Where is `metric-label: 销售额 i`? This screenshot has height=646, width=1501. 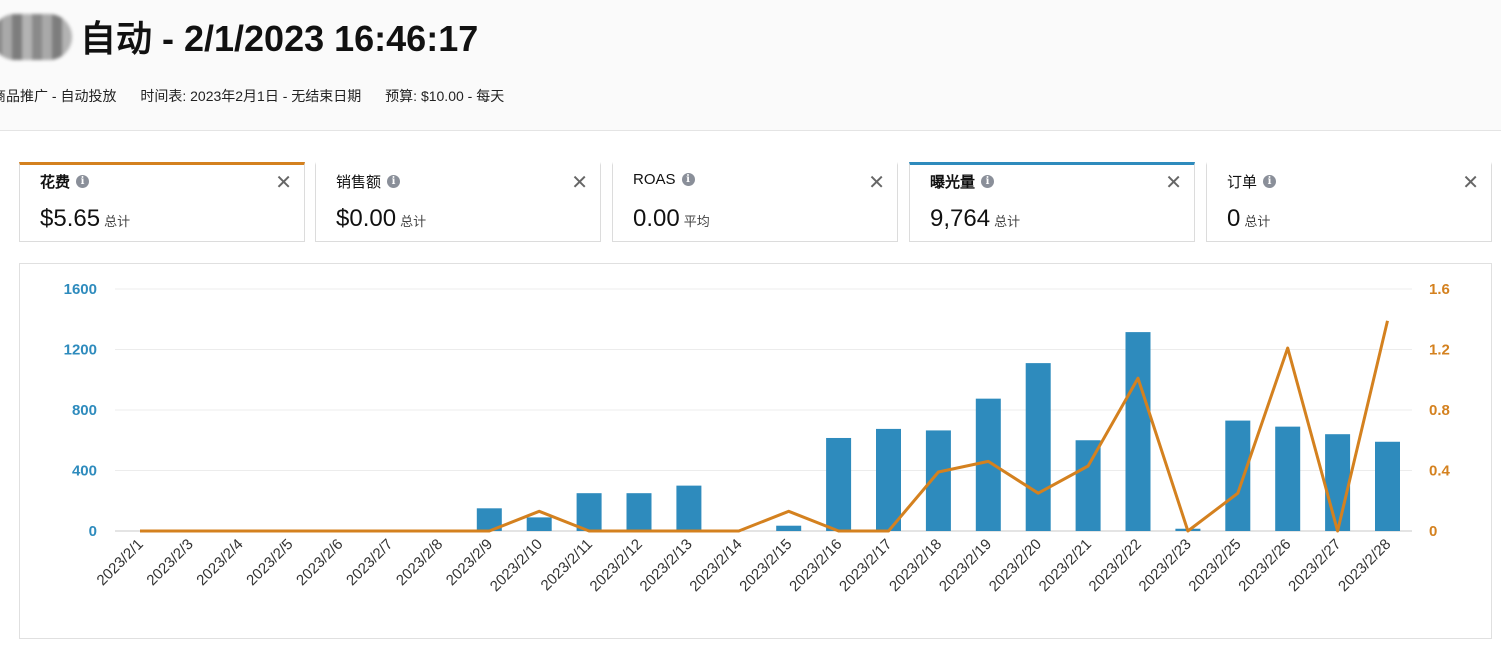
metric-label: 销售额 i is located at coordinates (368, 181).